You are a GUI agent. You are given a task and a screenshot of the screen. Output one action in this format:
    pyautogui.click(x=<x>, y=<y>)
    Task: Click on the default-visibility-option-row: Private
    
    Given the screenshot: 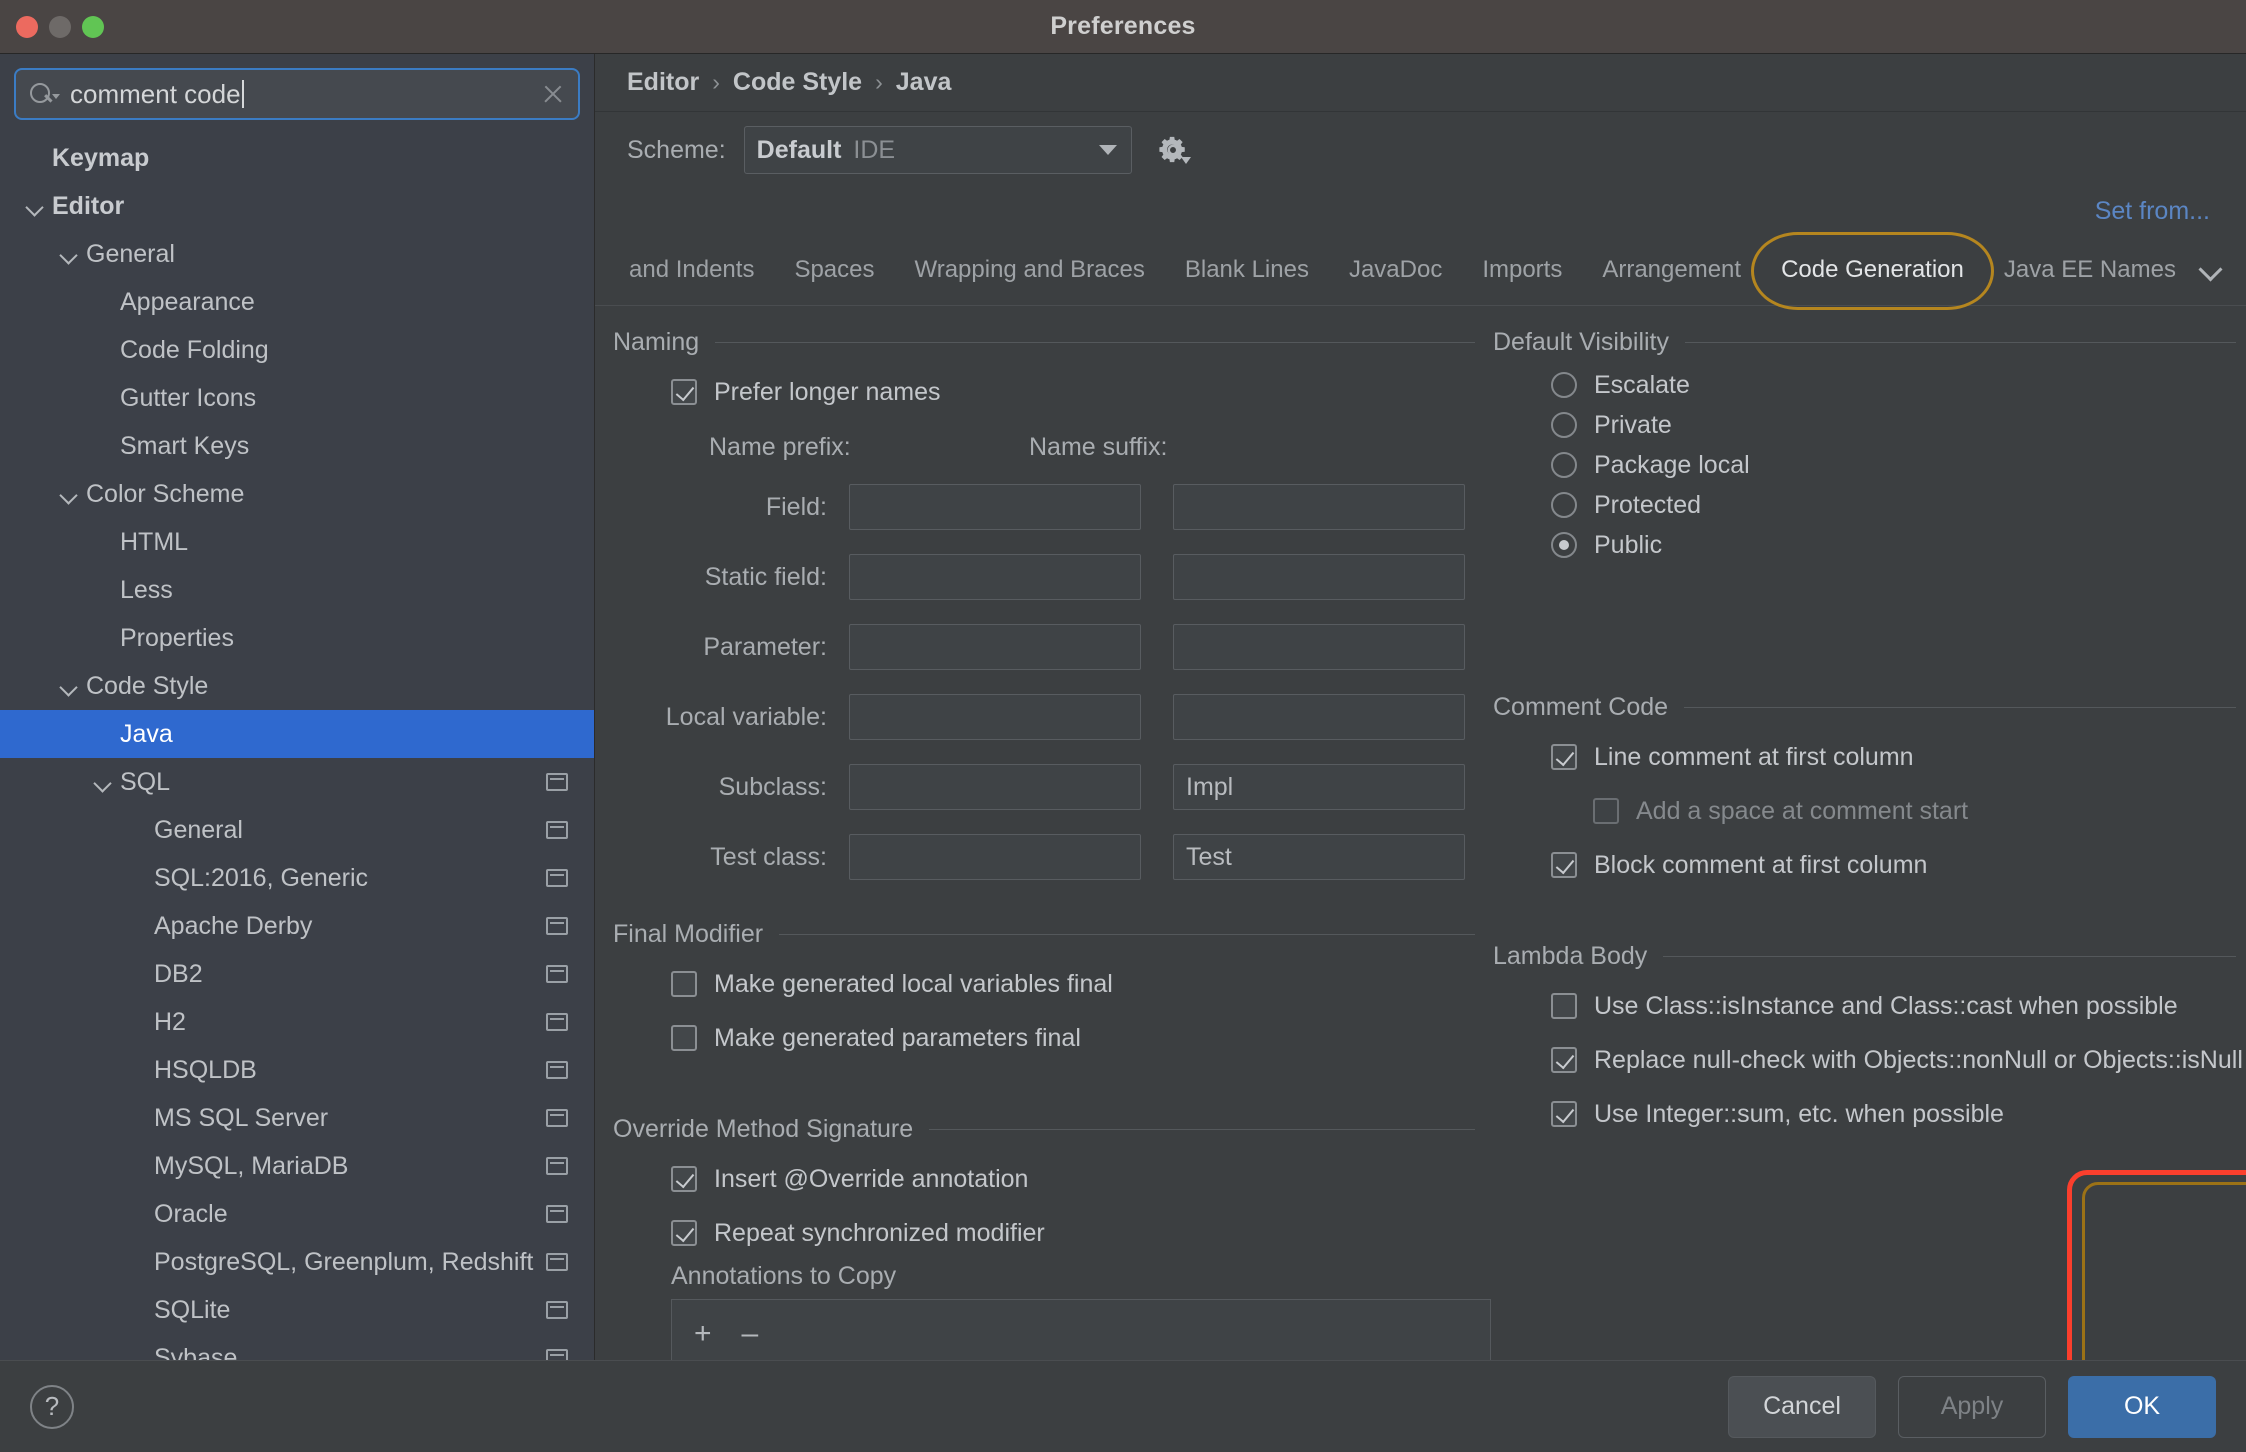 What is the action you would take?
    pyautogui.click(x=1864, y=425)
    